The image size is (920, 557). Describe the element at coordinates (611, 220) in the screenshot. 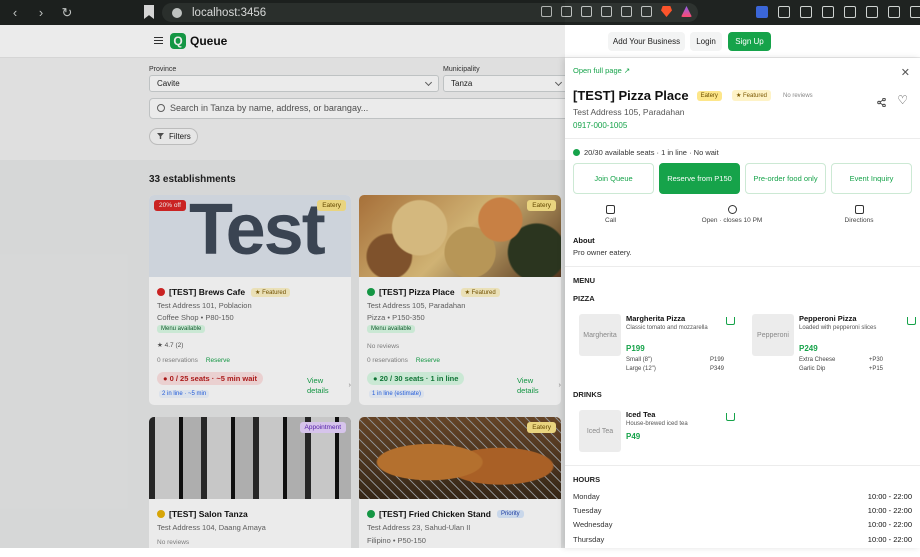

I see `call-label: Call` at that location.